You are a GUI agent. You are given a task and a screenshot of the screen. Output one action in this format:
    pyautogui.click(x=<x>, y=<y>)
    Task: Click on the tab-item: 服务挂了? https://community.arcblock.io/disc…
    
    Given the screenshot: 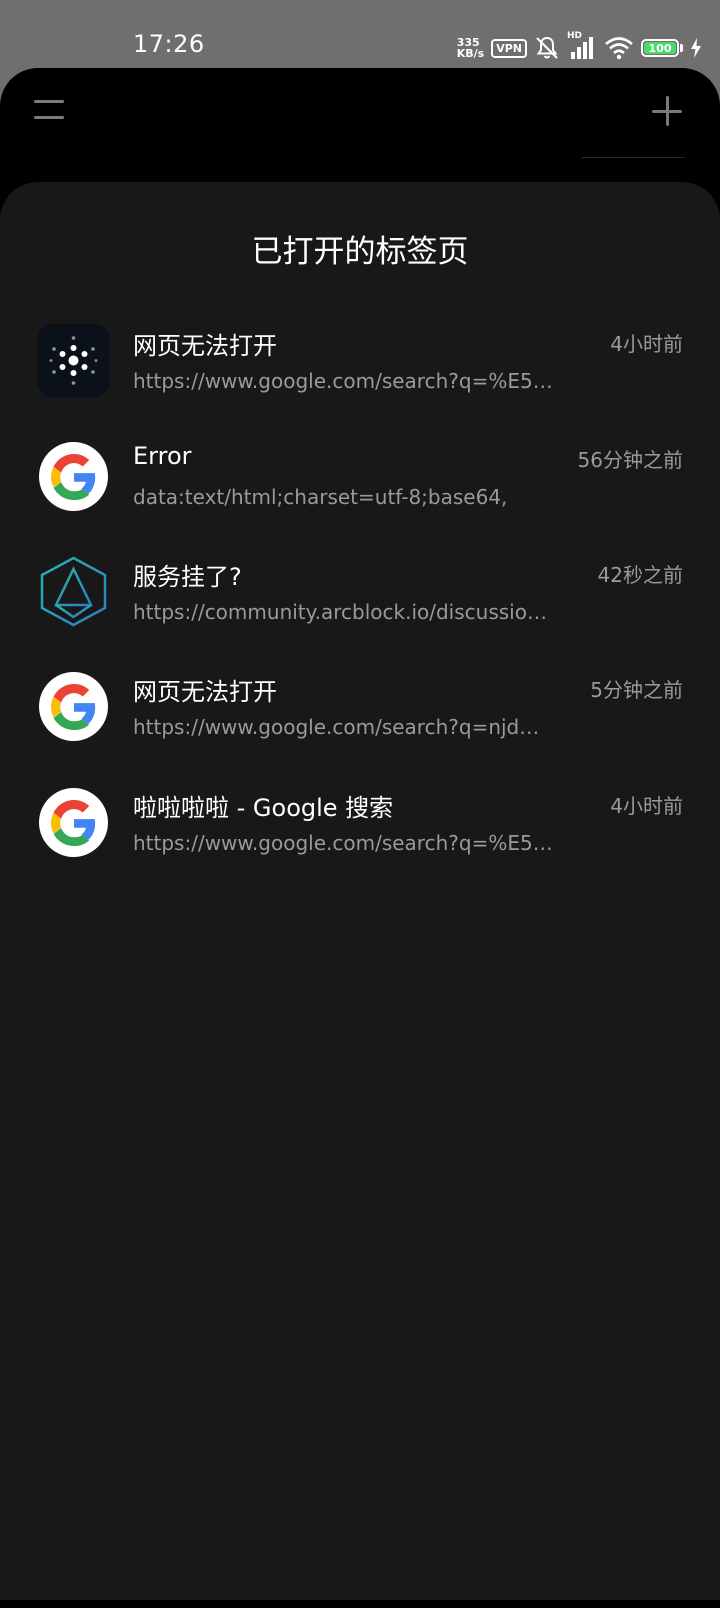 What is the action you would take?
    pyautogui.click(x=360, y=605)
    